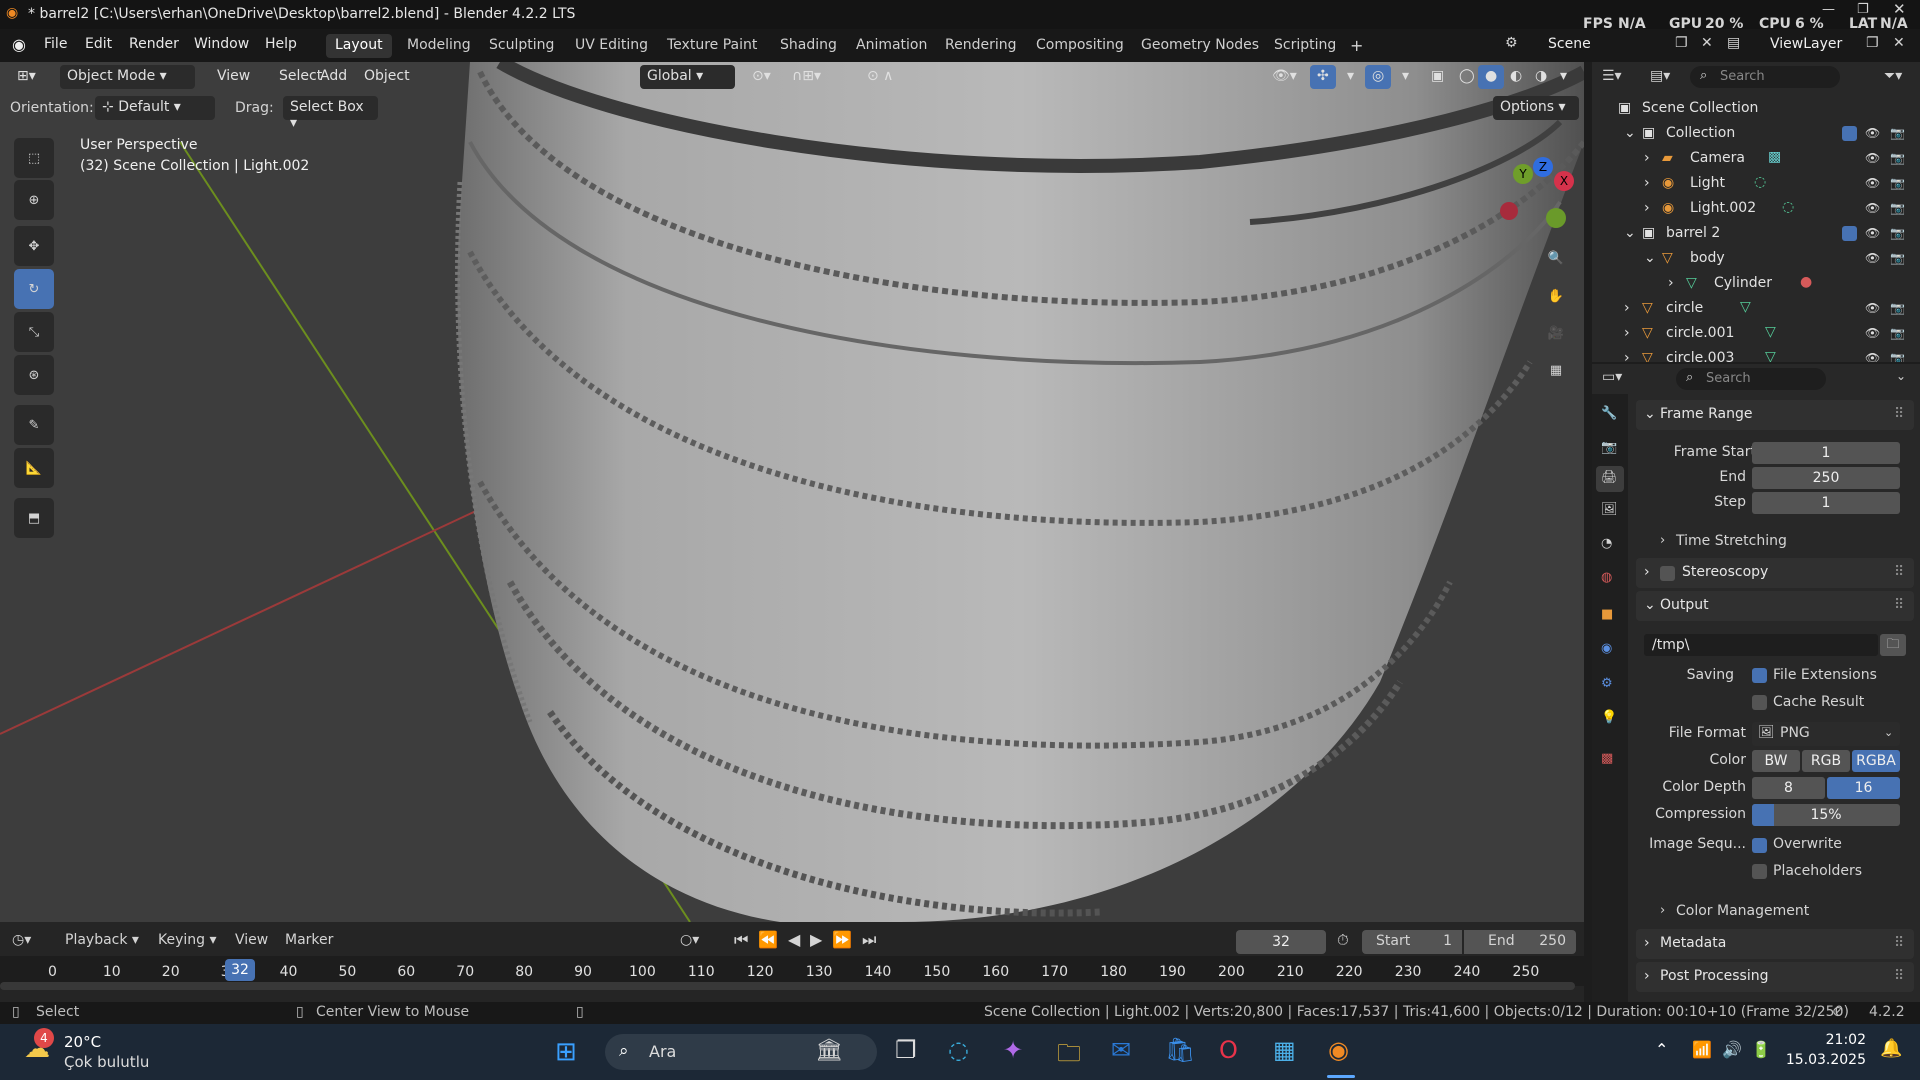  I want to click on mode-dropdown: Object Mode ▾, so click(127, 77).